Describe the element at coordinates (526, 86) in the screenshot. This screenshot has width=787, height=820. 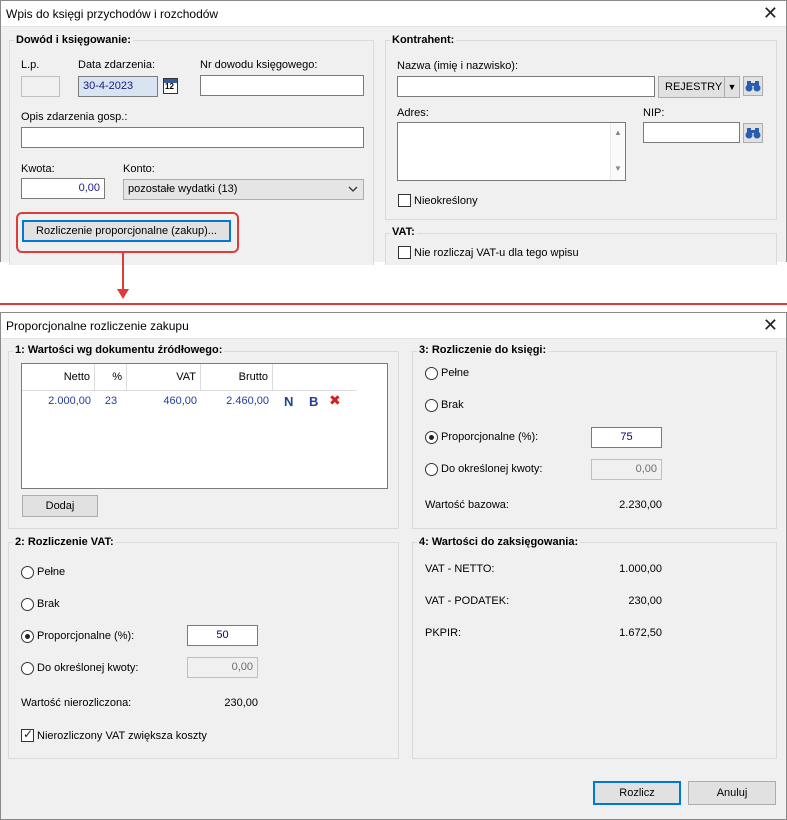
I see `nazwa-field` at that location.